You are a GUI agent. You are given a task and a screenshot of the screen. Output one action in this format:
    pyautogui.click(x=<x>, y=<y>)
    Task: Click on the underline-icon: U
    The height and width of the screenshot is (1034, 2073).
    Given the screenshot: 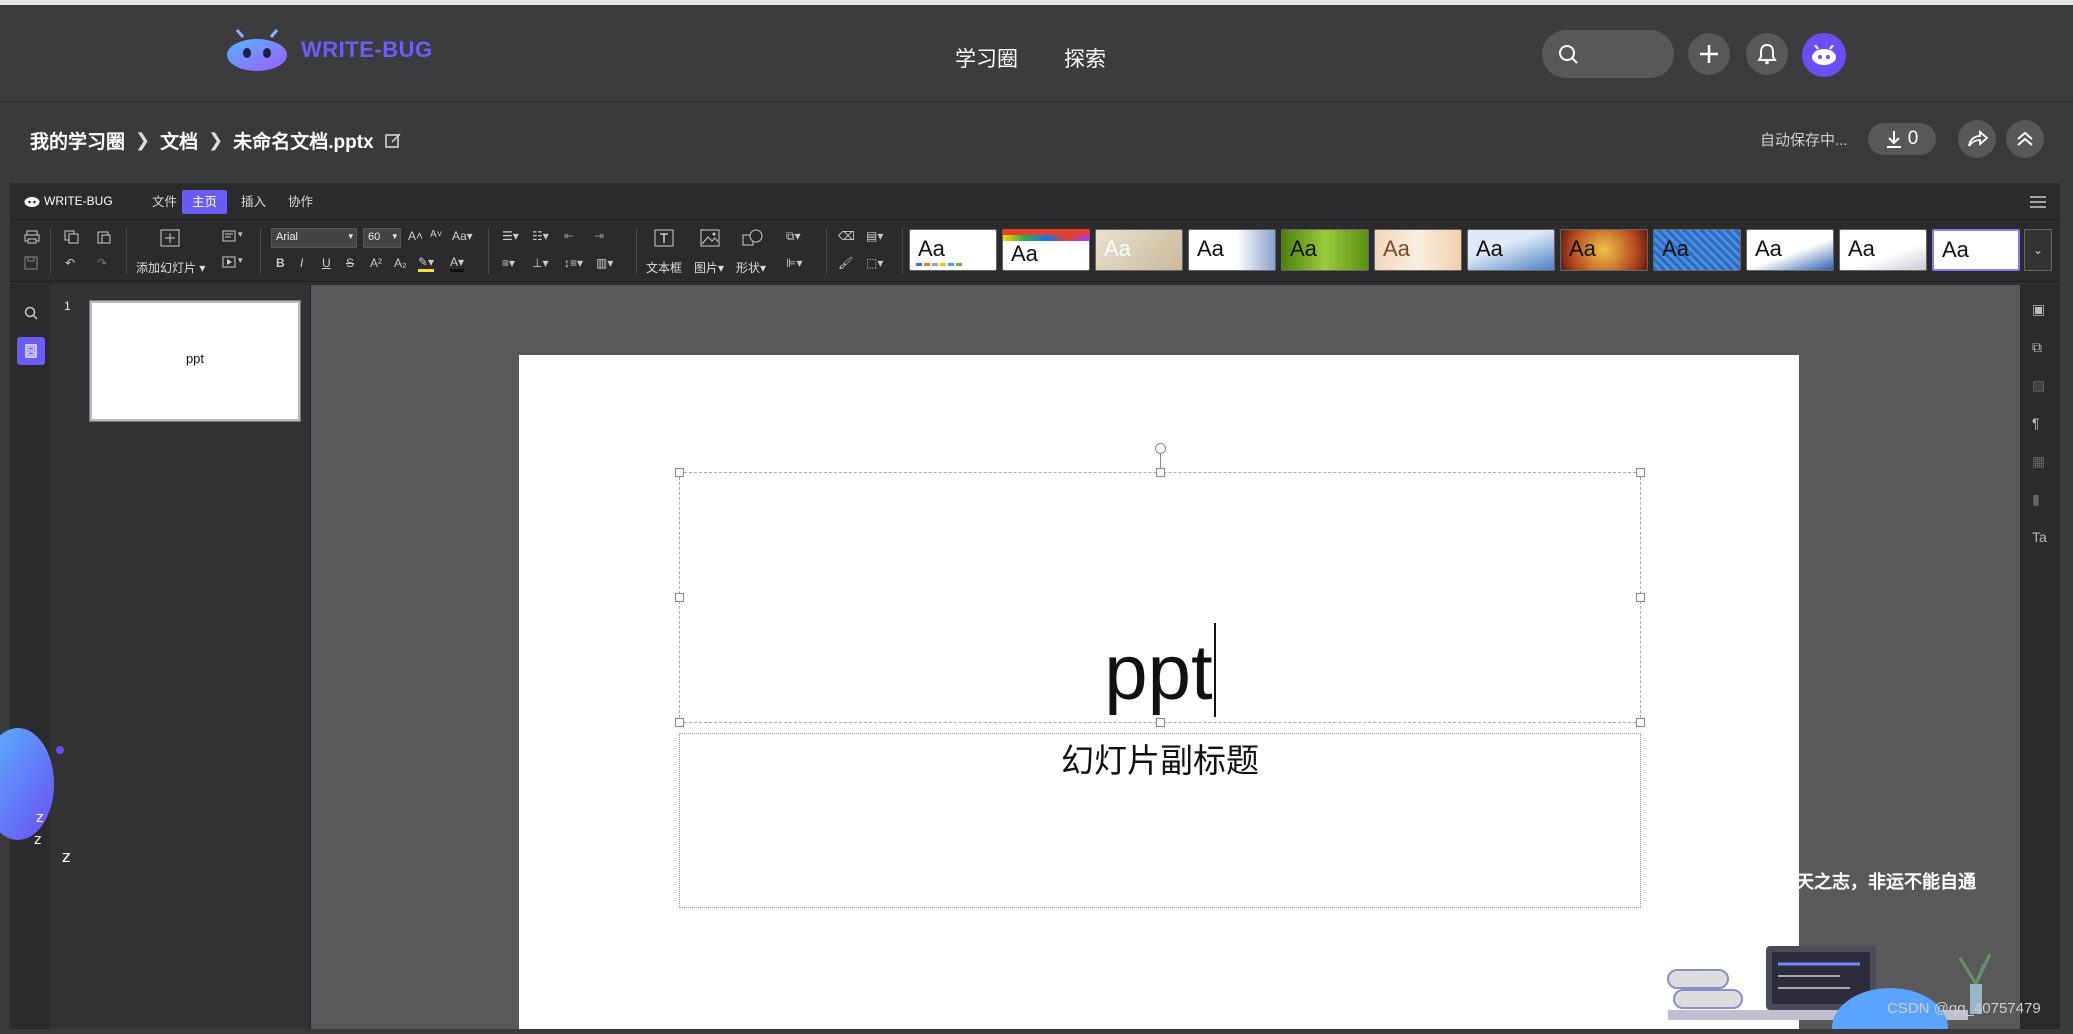 What is the action you would take?
    pyautogui.click(x=326, y=263)
    